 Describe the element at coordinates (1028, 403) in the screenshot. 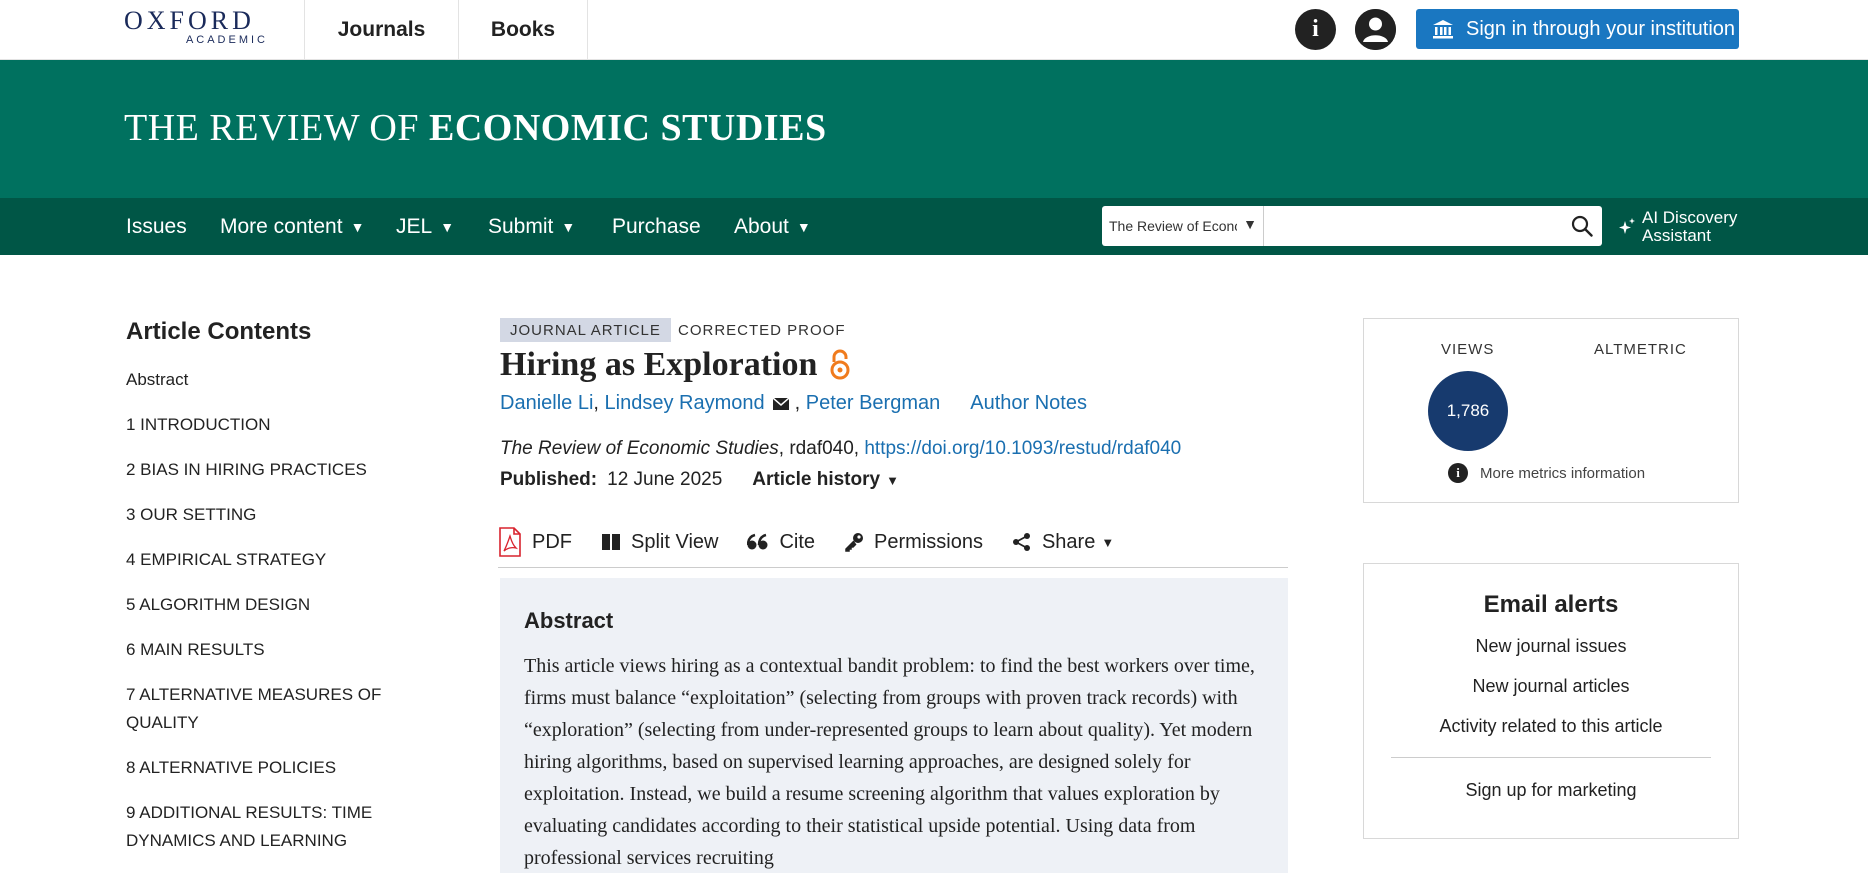

I see `author-notes-link: Author Notes` at that location.